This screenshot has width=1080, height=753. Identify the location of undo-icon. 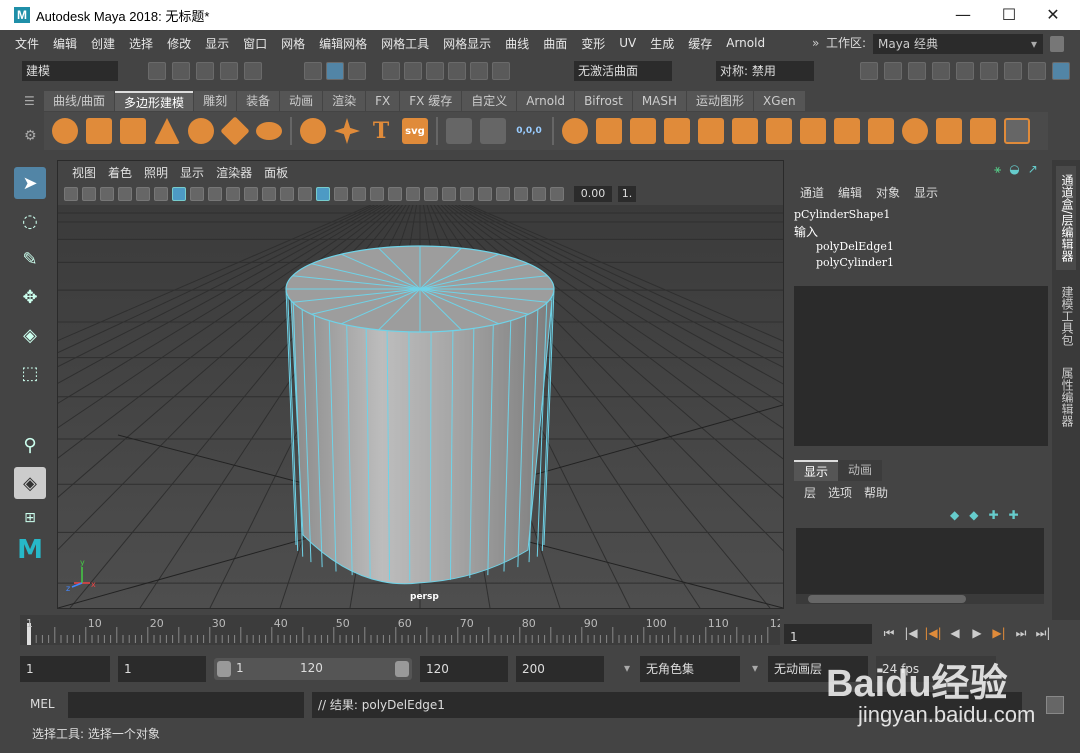
(229, 71).